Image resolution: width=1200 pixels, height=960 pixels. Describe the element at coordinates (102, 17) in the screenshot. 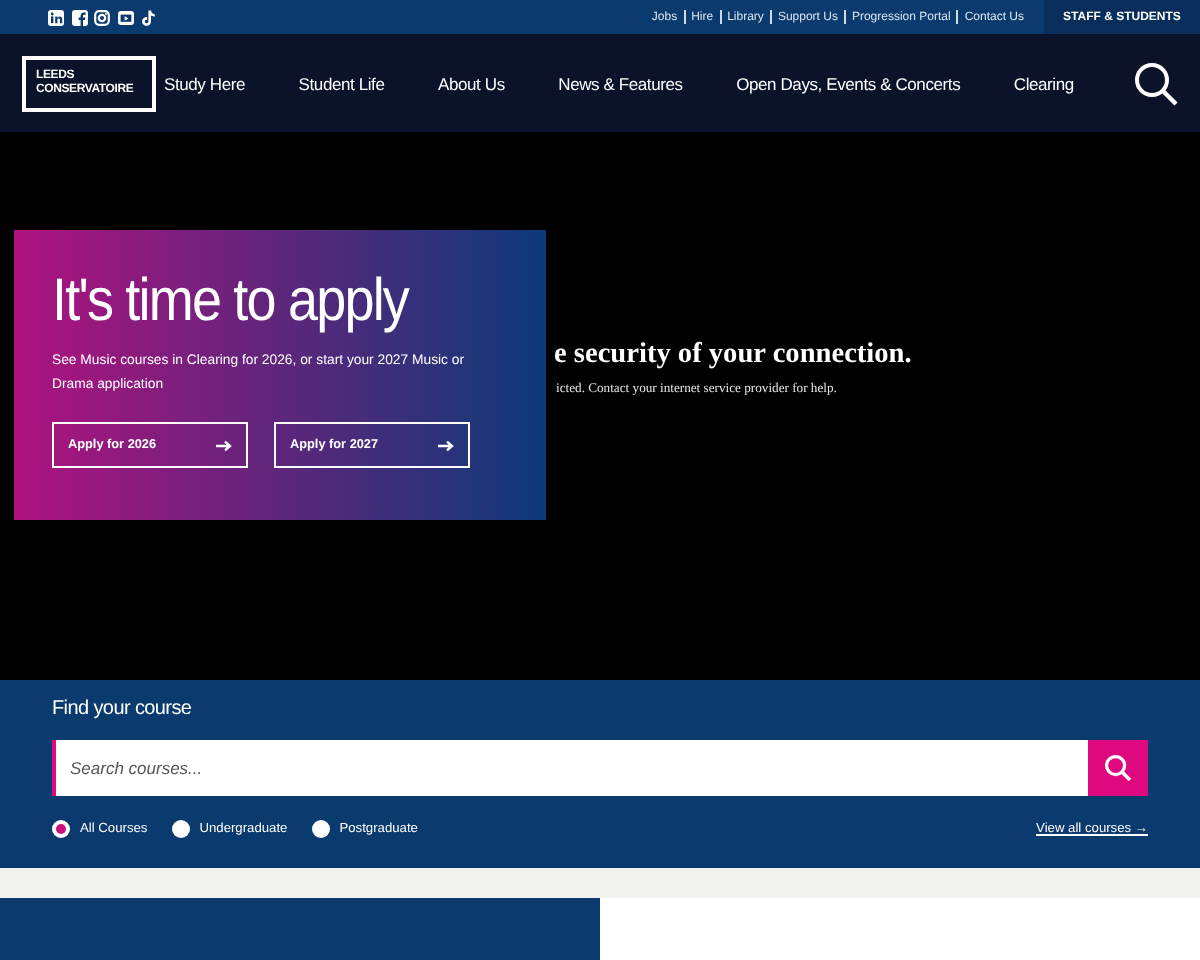

I see `instagram-icon` at that location.